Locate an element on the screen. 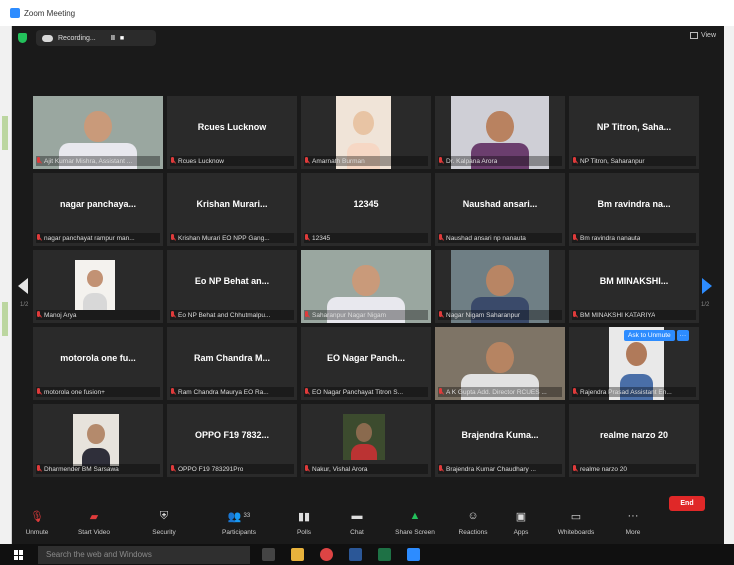  participant-tile: Dharmender BM Sarsawa is located at coordinates (98, 440).